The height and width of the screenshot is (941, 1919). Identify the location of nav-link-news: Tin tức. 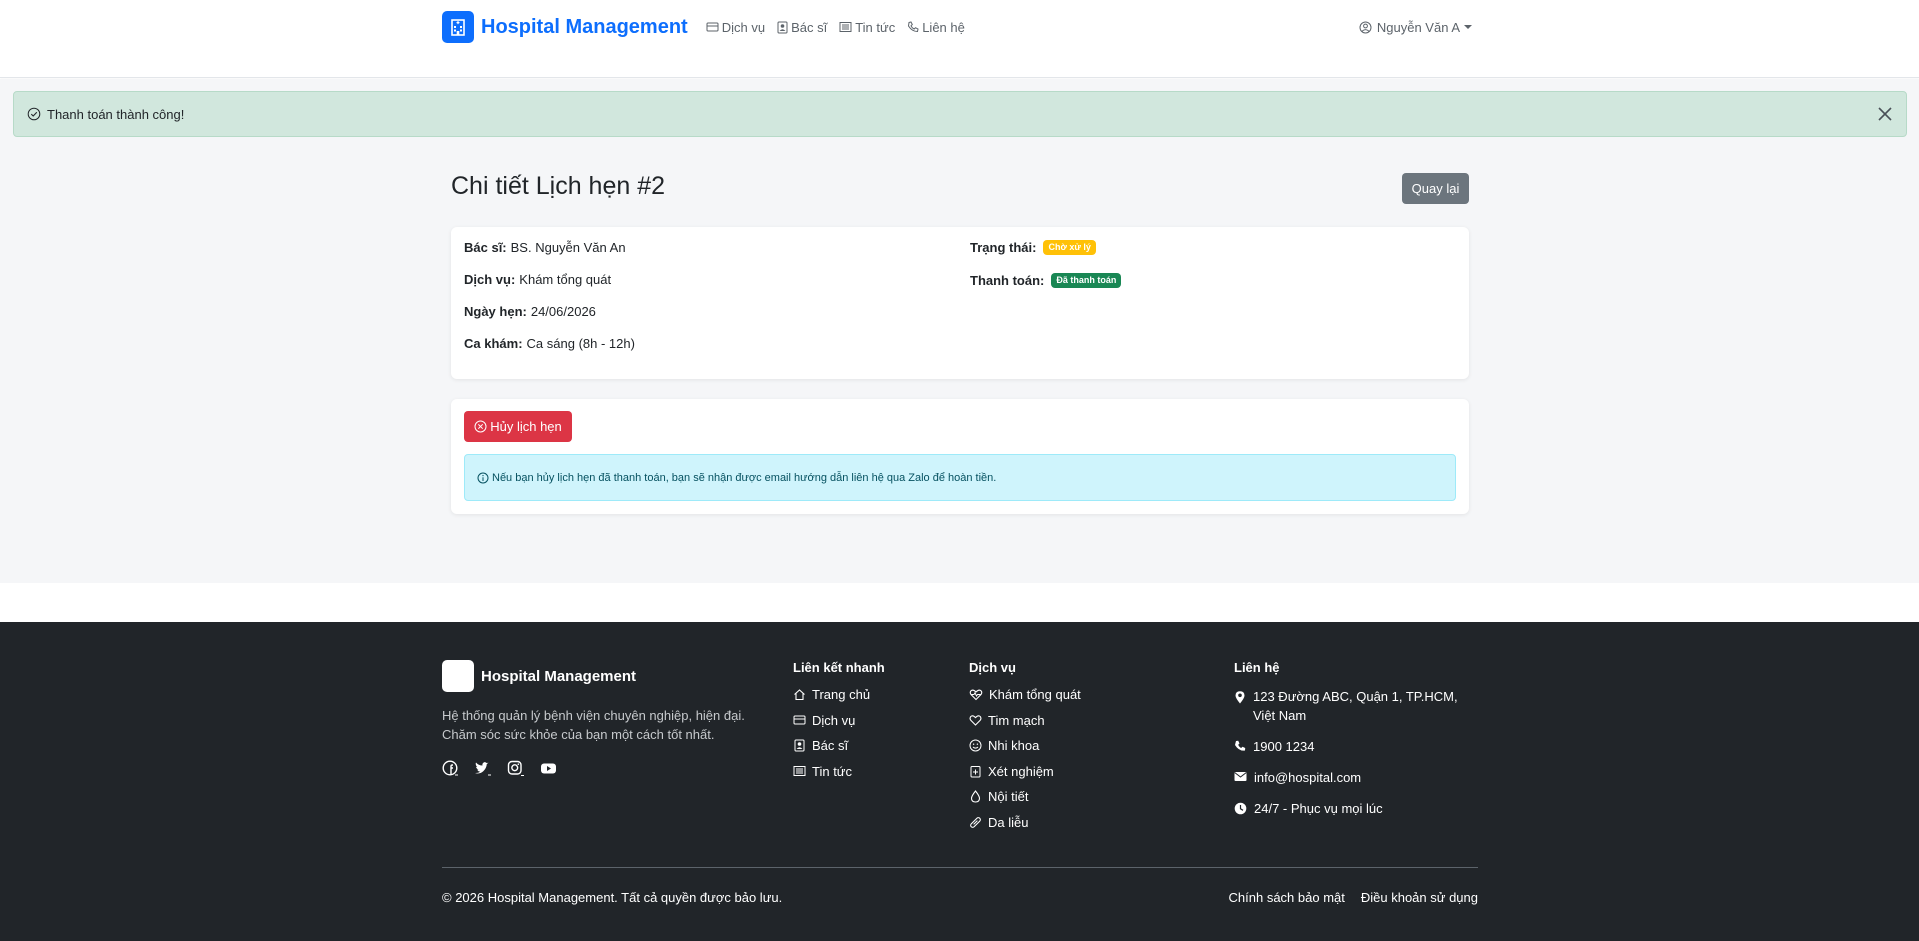
(867, 27).